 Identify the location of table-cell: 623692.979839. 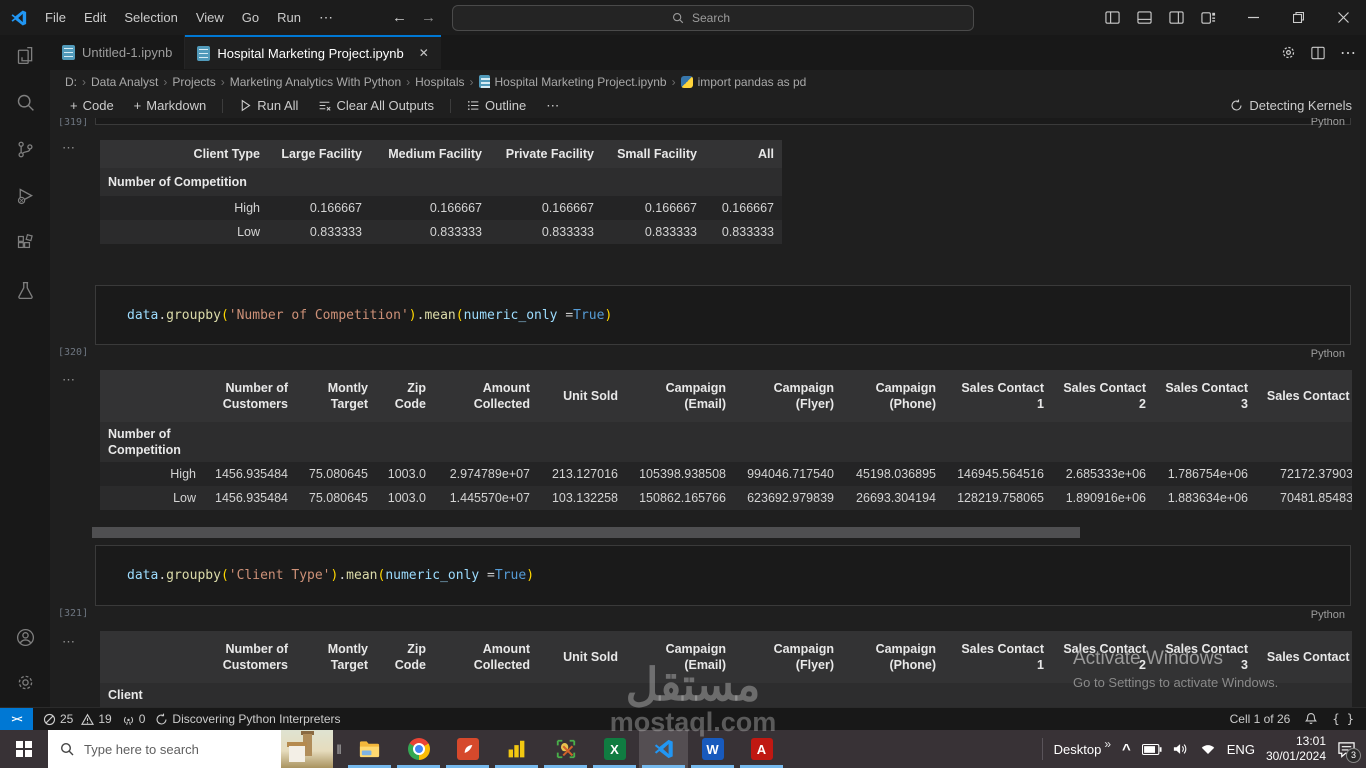
(790, 498).